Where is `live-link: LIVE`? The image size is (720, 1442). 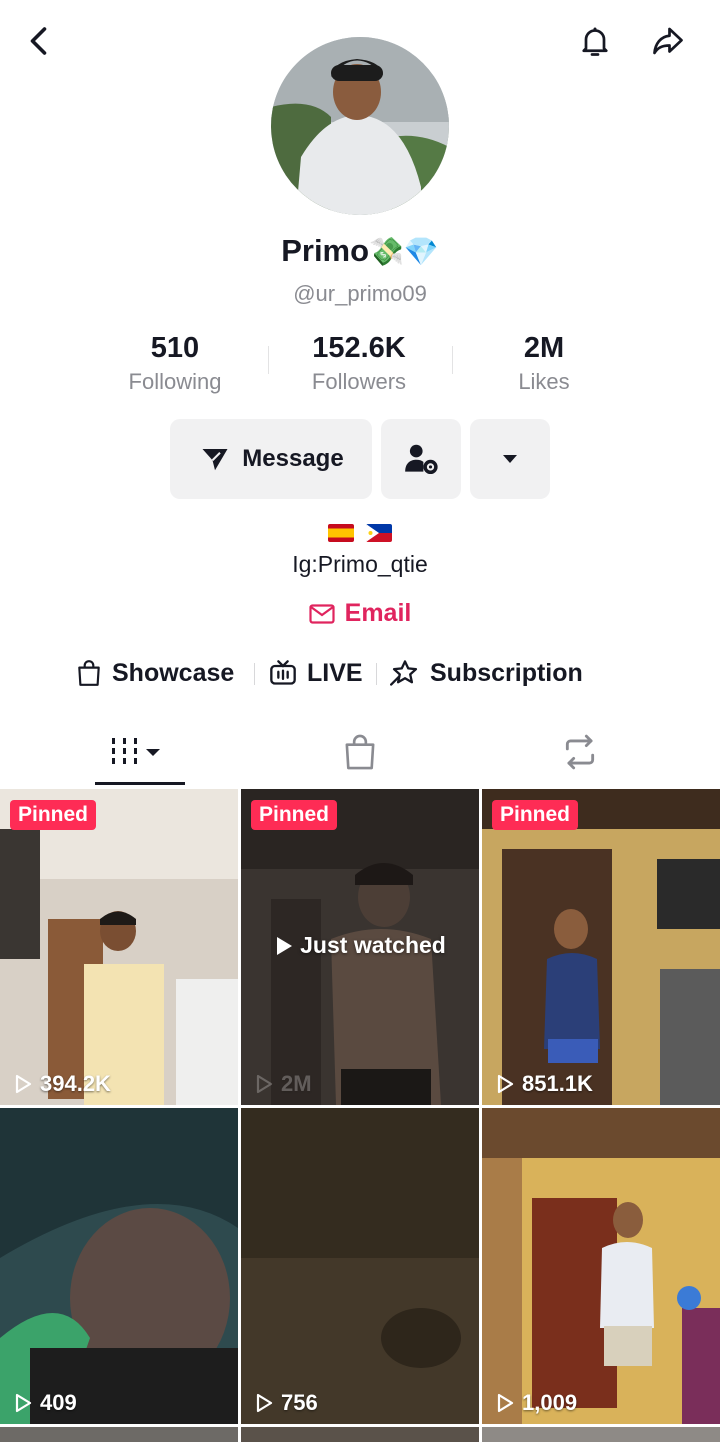
live-link: LIVE is located at coordinates (316, 673).